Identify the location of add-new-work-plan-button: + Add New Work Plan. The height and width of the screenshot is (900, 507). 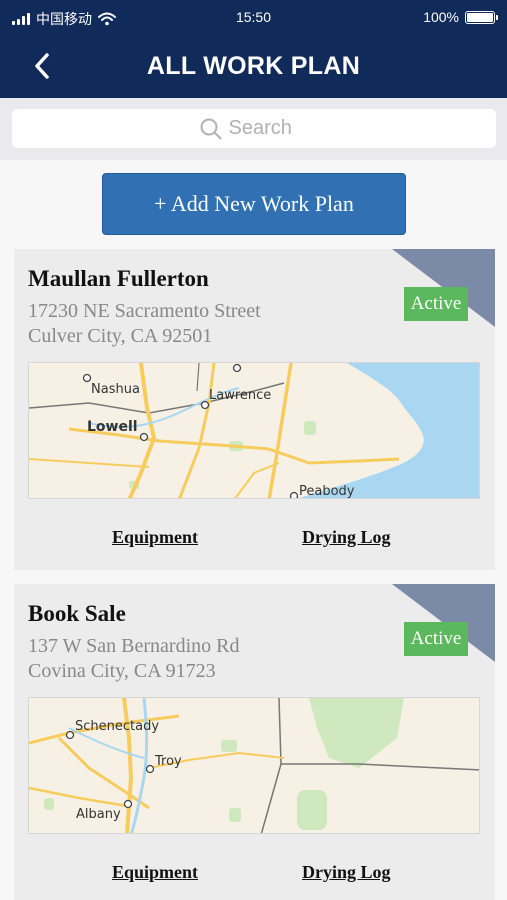
(254, 204).